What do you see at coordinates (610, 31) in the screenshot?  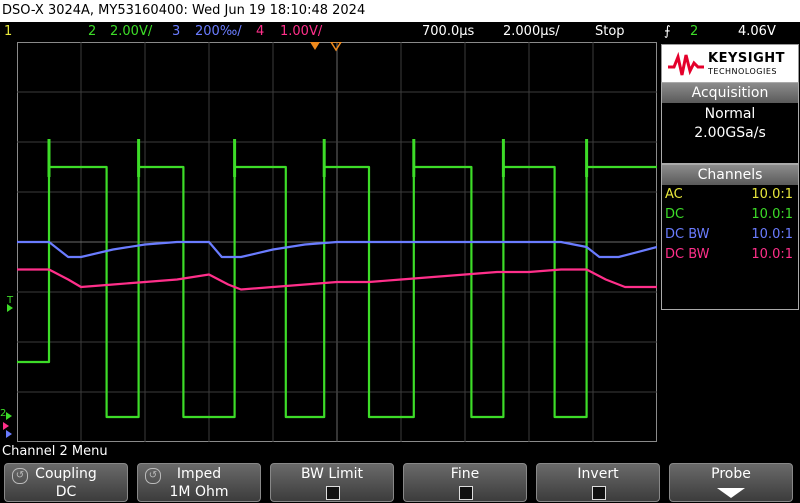 I see `run-state: Stop` at bounding box center [610, 31].